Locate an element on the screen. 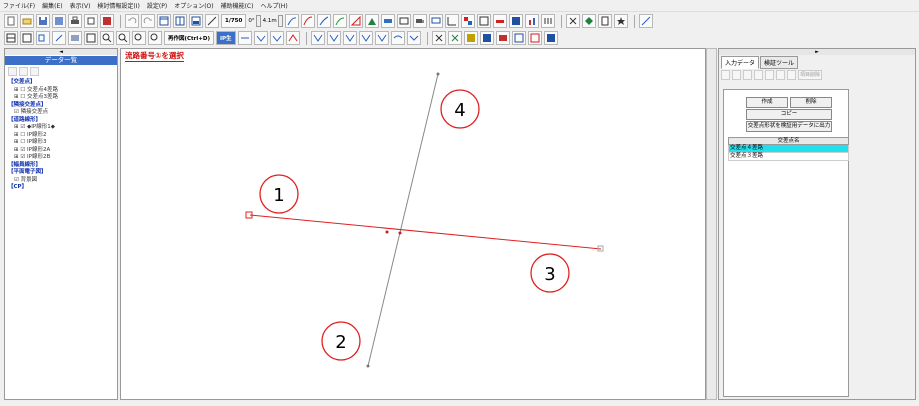 This screenshot has width=919, height=406. window-icon is located at coordinates (164, 21).